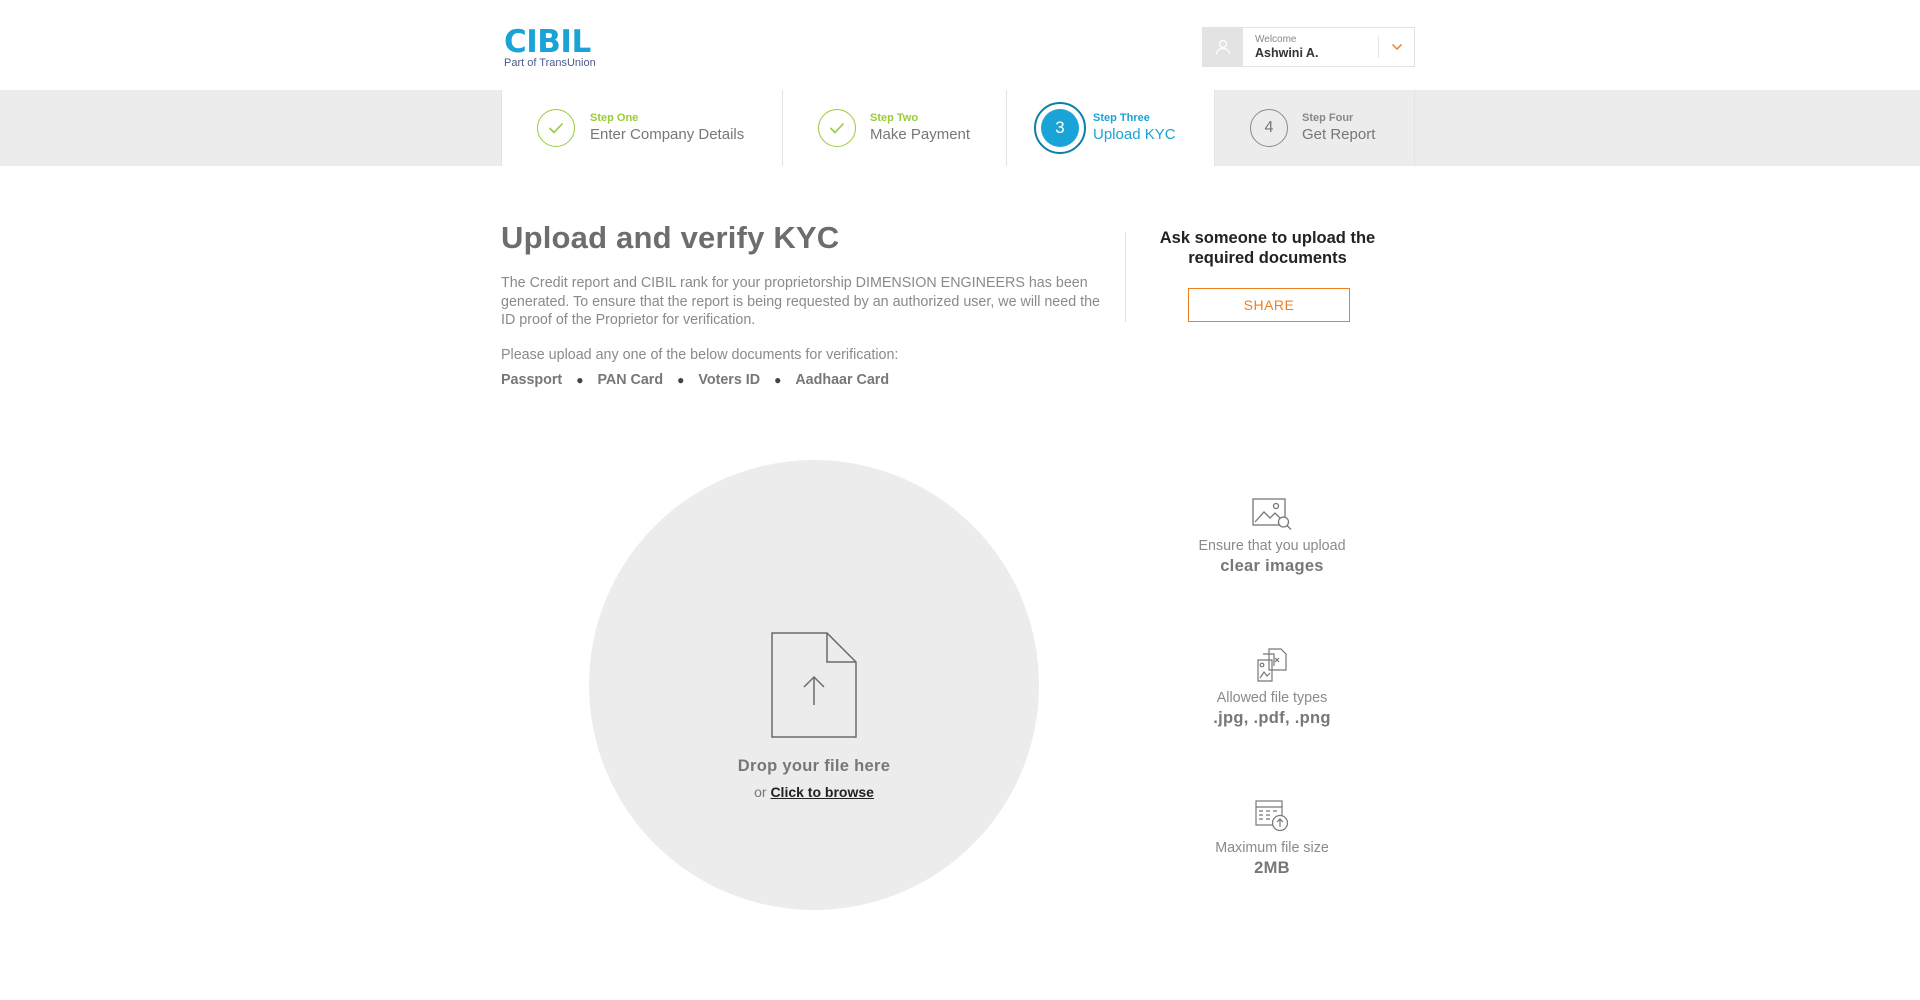  I want to click on step-number-badge: 4, so click(1269, 128).